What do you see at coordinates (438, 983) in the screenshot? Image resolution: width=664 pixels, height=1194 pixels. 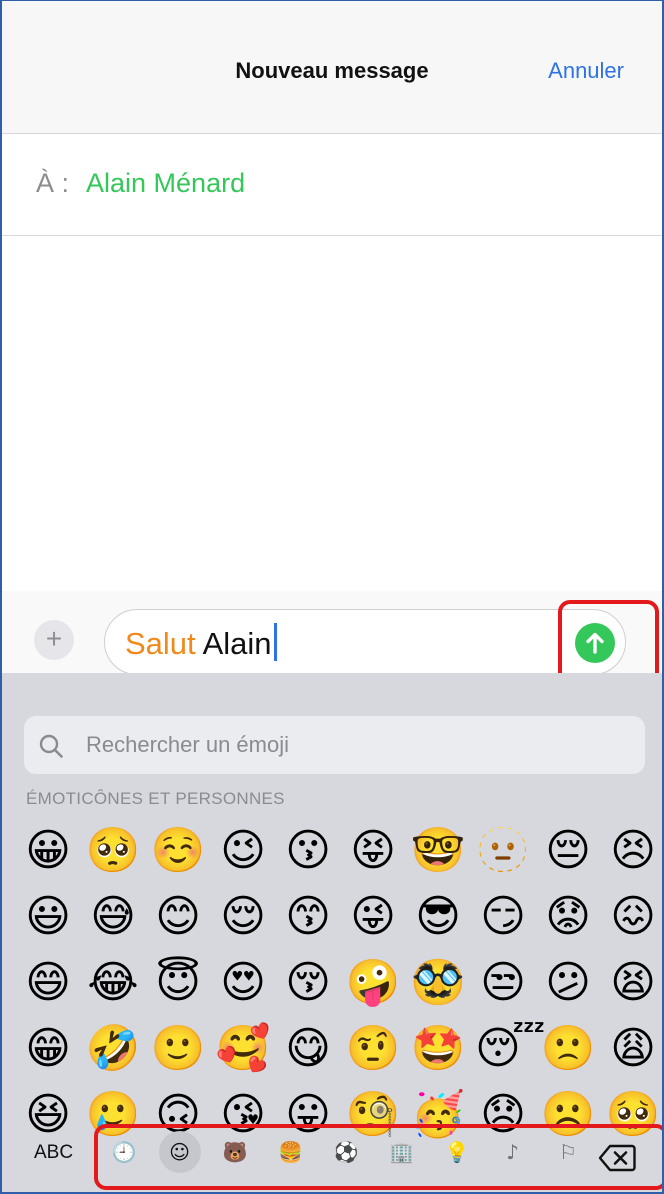 I see `emoji-key: 🥸` at bounding box center [438, 983].